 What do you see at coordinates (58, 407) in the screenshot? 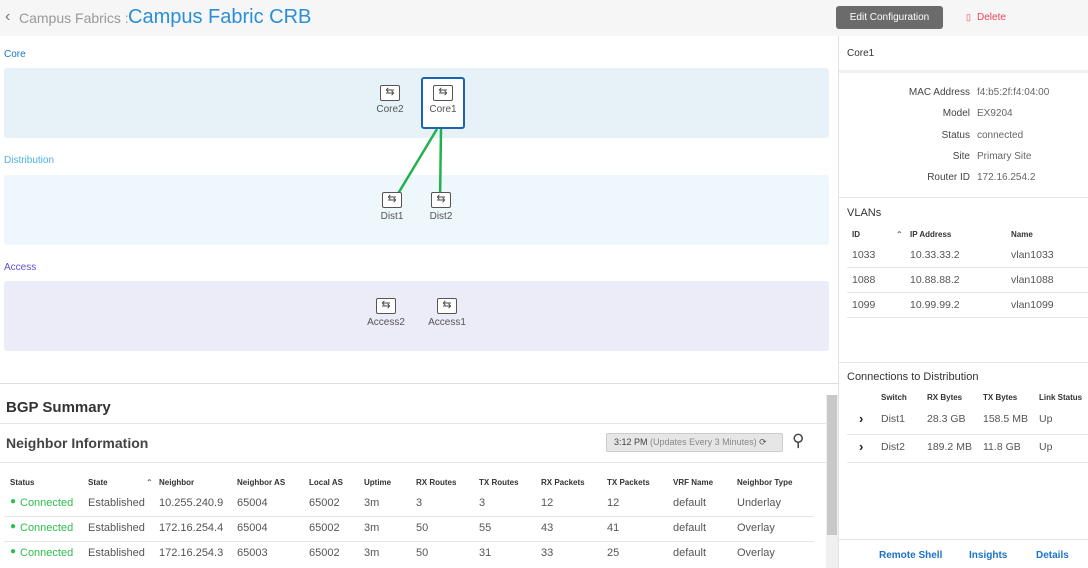
I see `bgp-summary-title: BGP Summary` at bounding box center [58, 407].